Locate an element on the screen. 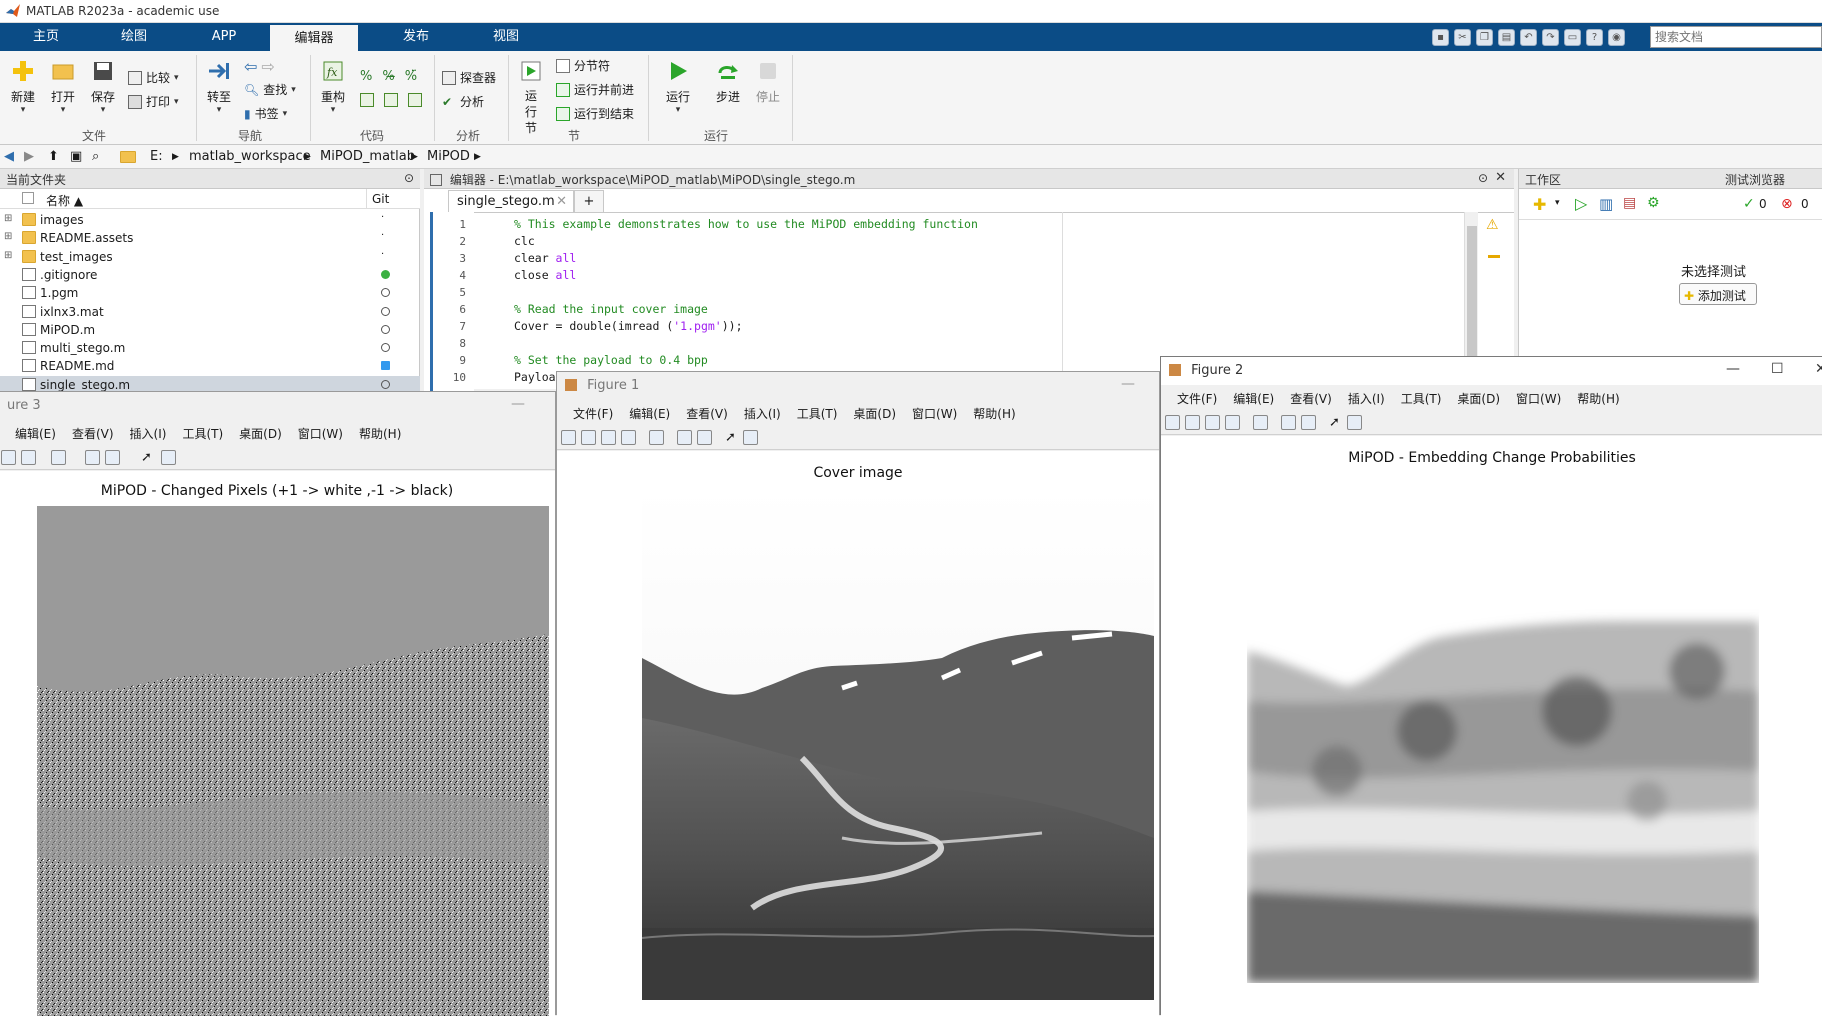 The width and height of the screenshot is (1822, 1016). run-tests-icon: ▷ is located at coordinates (1581, 203).